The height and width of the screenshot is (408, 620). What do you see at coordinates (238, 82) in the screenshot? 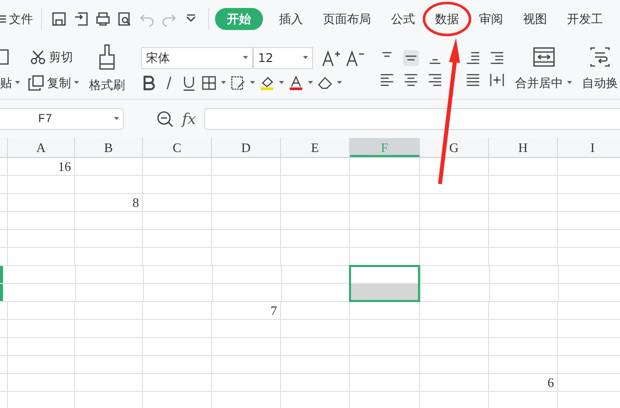
I see `cell-style-icon` at bounding box center [238, 82].